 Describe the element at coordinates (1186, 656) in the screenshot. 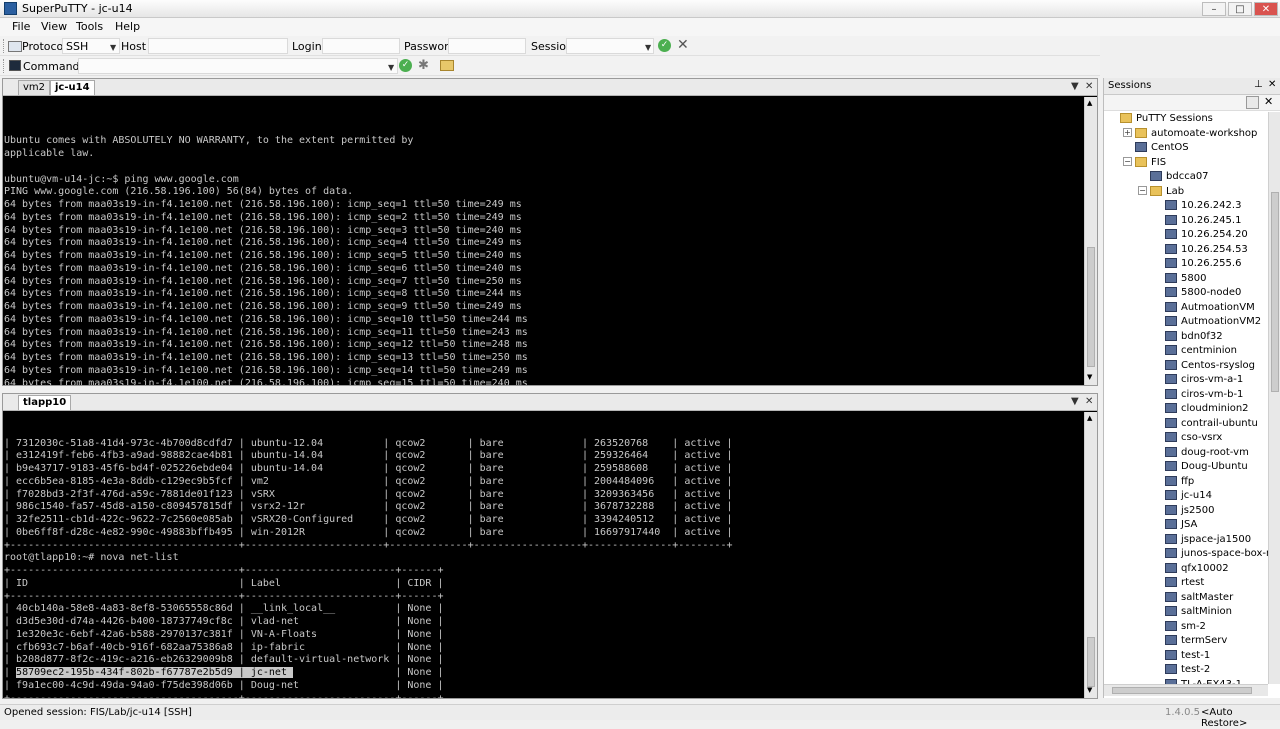

I see `session-tree-item: test-1` at that location.